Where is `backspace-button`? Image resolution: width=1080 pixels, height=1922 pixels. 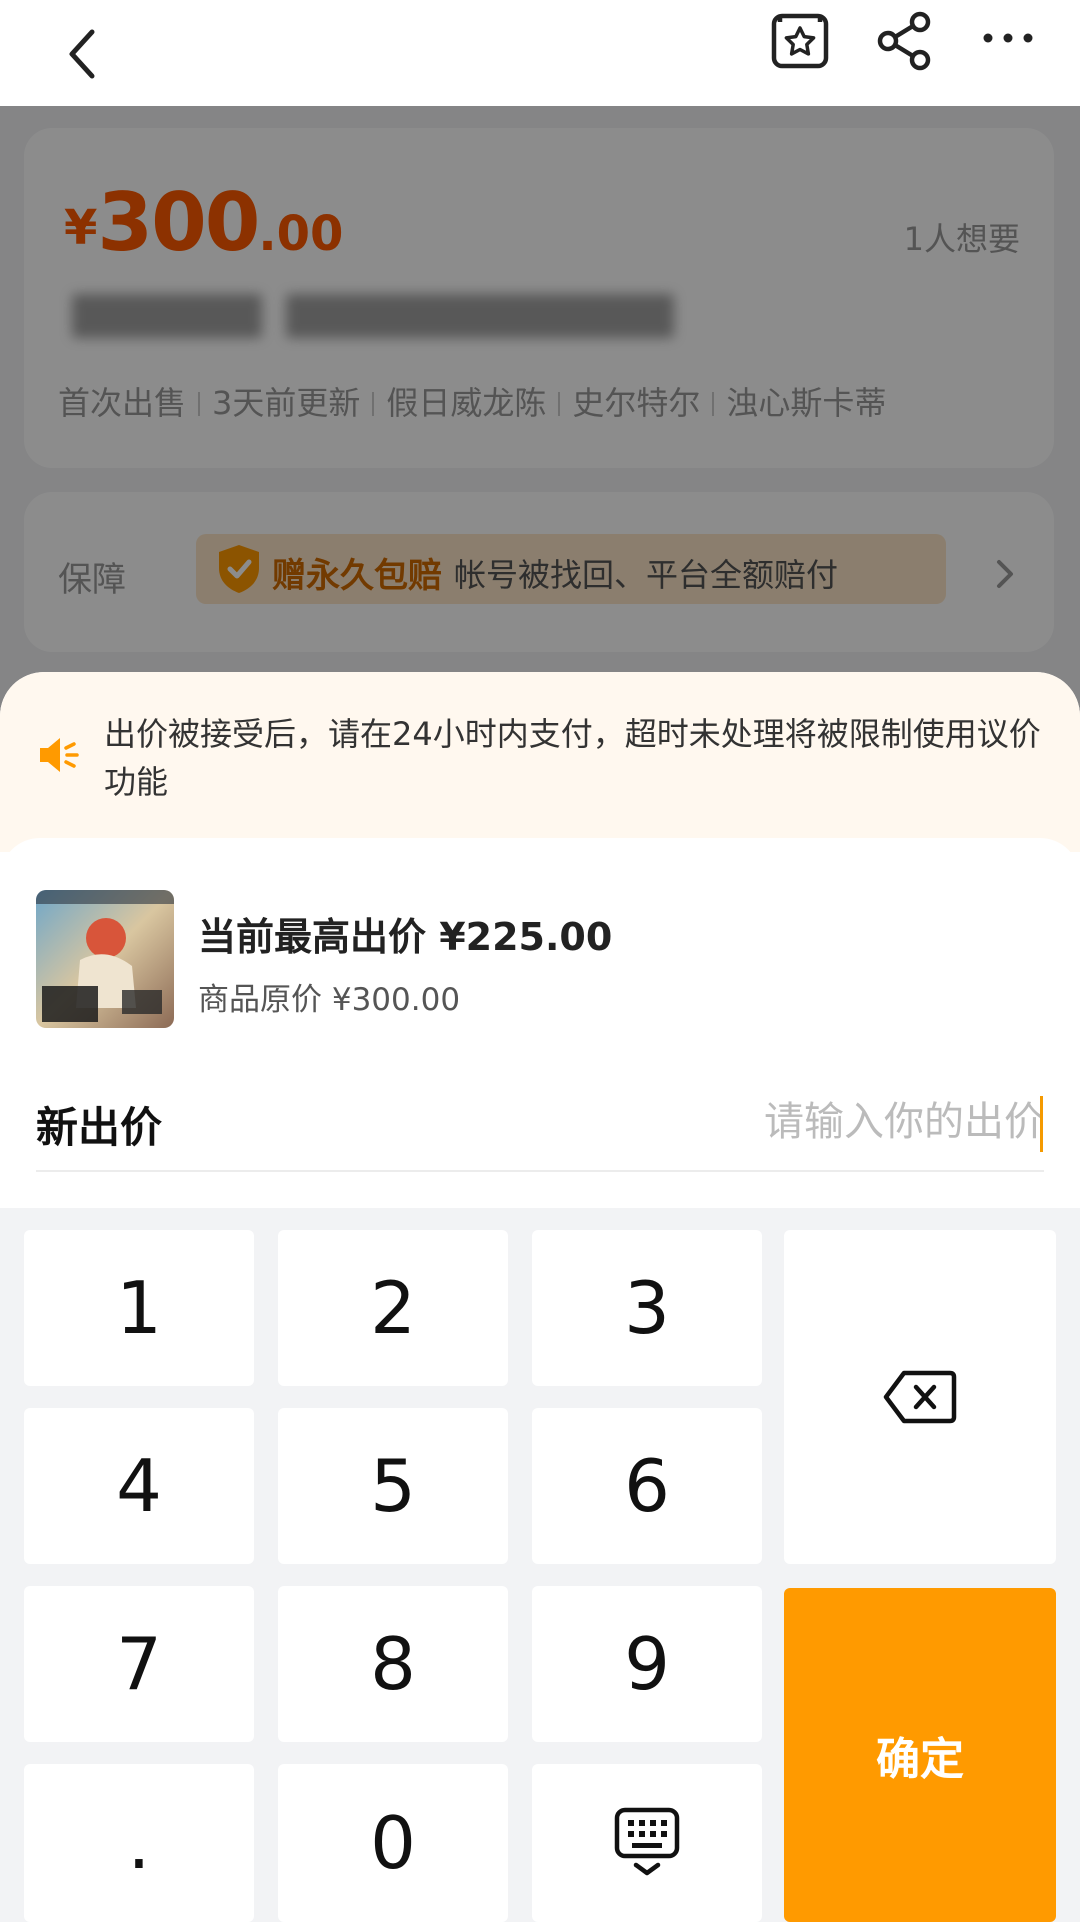
backspace-button is located at coordinates (920, 1397).